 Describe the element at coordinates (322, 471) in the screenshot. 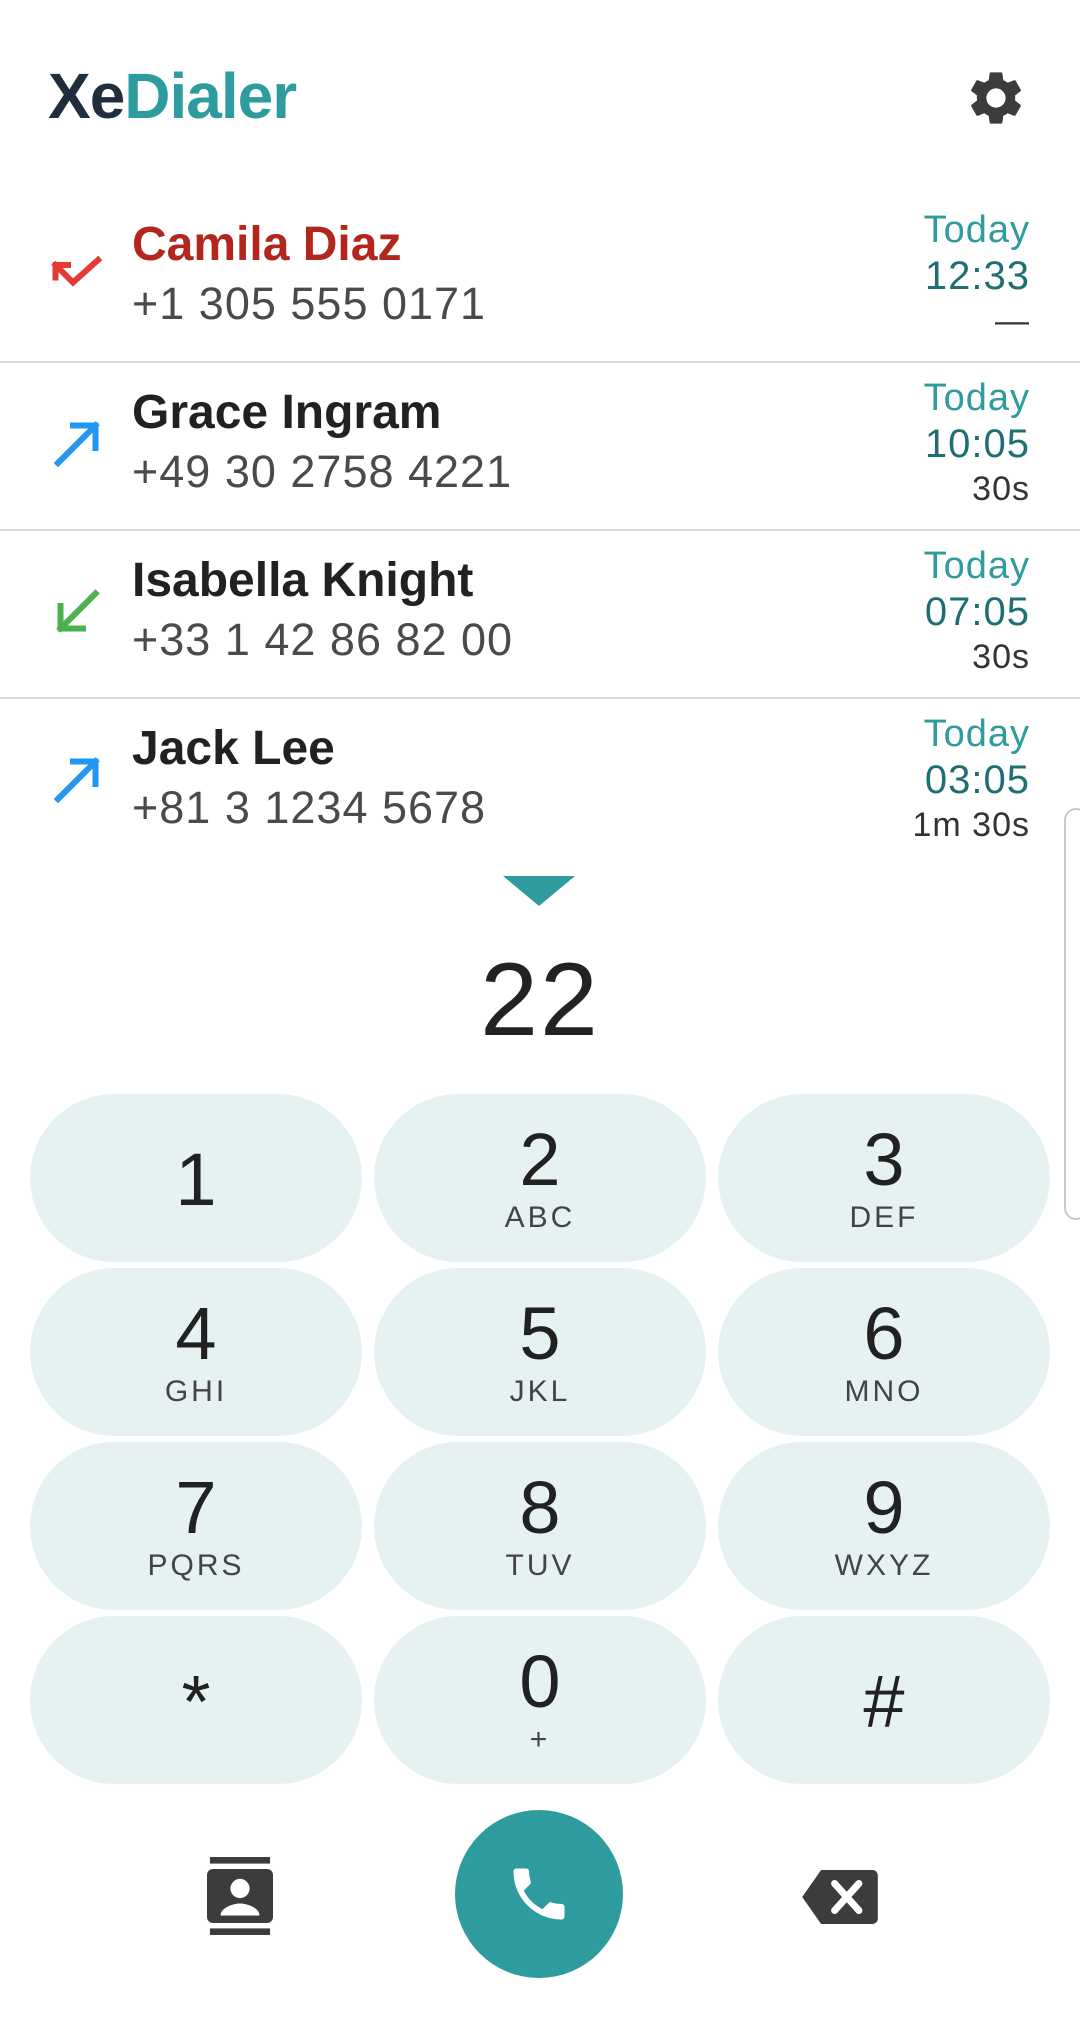

I see `phone-number: +49 30 2758 4221` at that location.